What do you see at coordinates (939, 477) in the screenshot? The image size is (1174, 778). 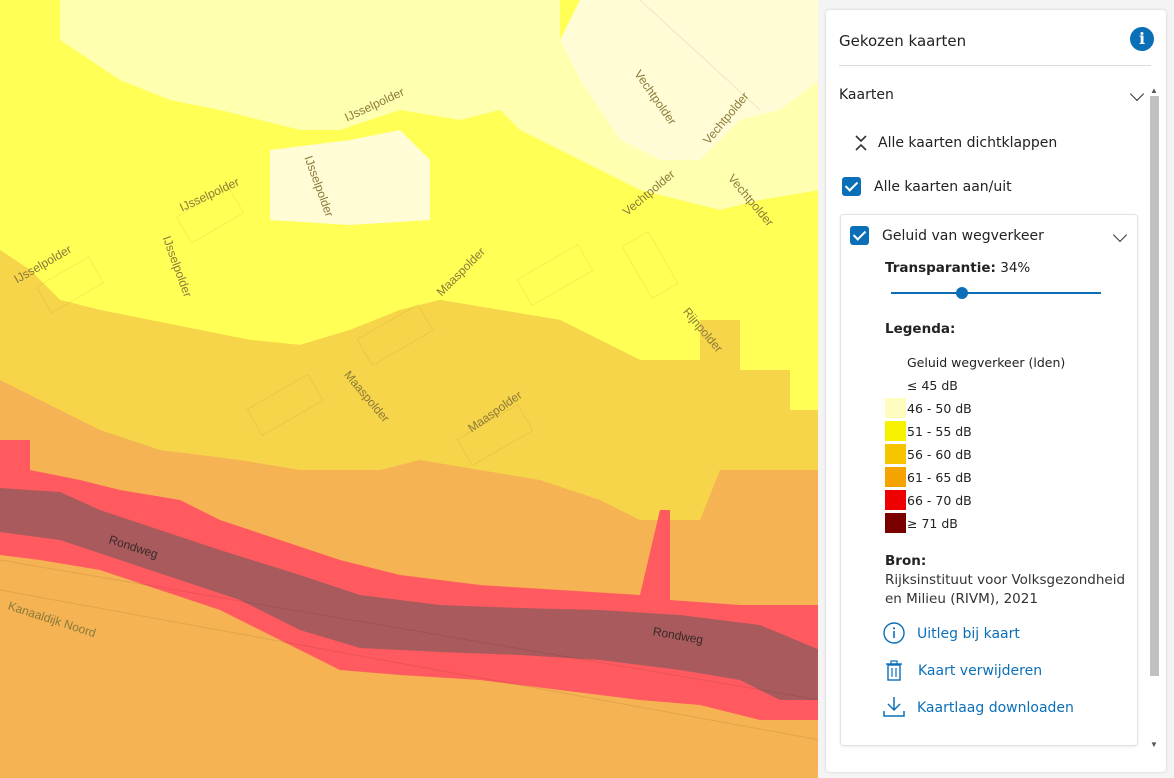 I see `legend-item: 61 - 65 dB` at bounding box center [939, 477].